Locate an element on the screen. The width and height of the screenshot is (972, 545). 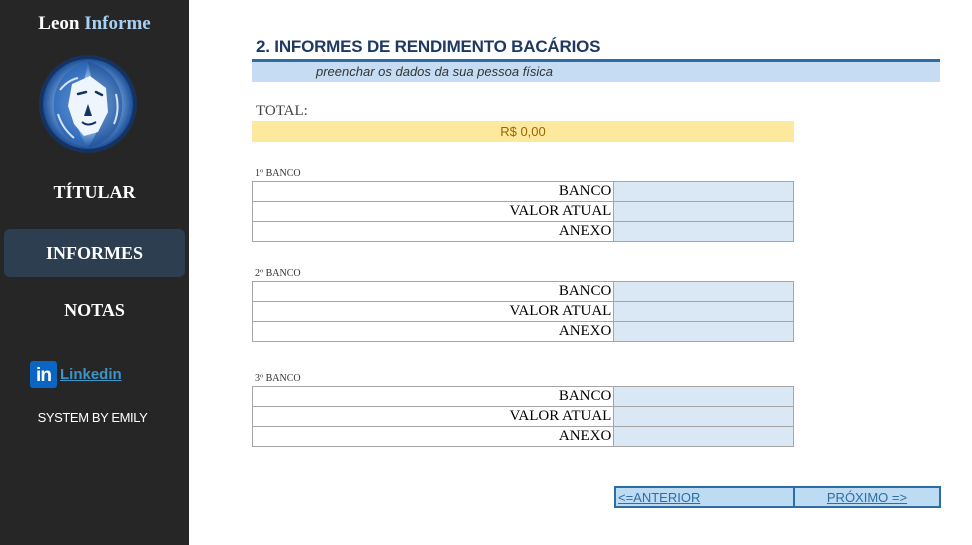
total-value: R$ 0,00 is located at coordinates (523, 131).